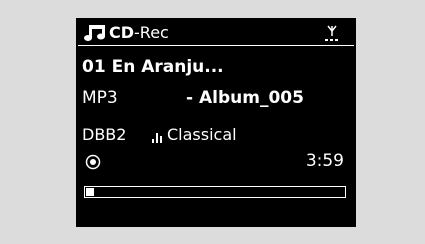 The height and width of the screenshot is (244, 425). What do you see at coordinates (215, 192) in the screenshot?
I see `progress-bar` at bounding box center [215, 192].